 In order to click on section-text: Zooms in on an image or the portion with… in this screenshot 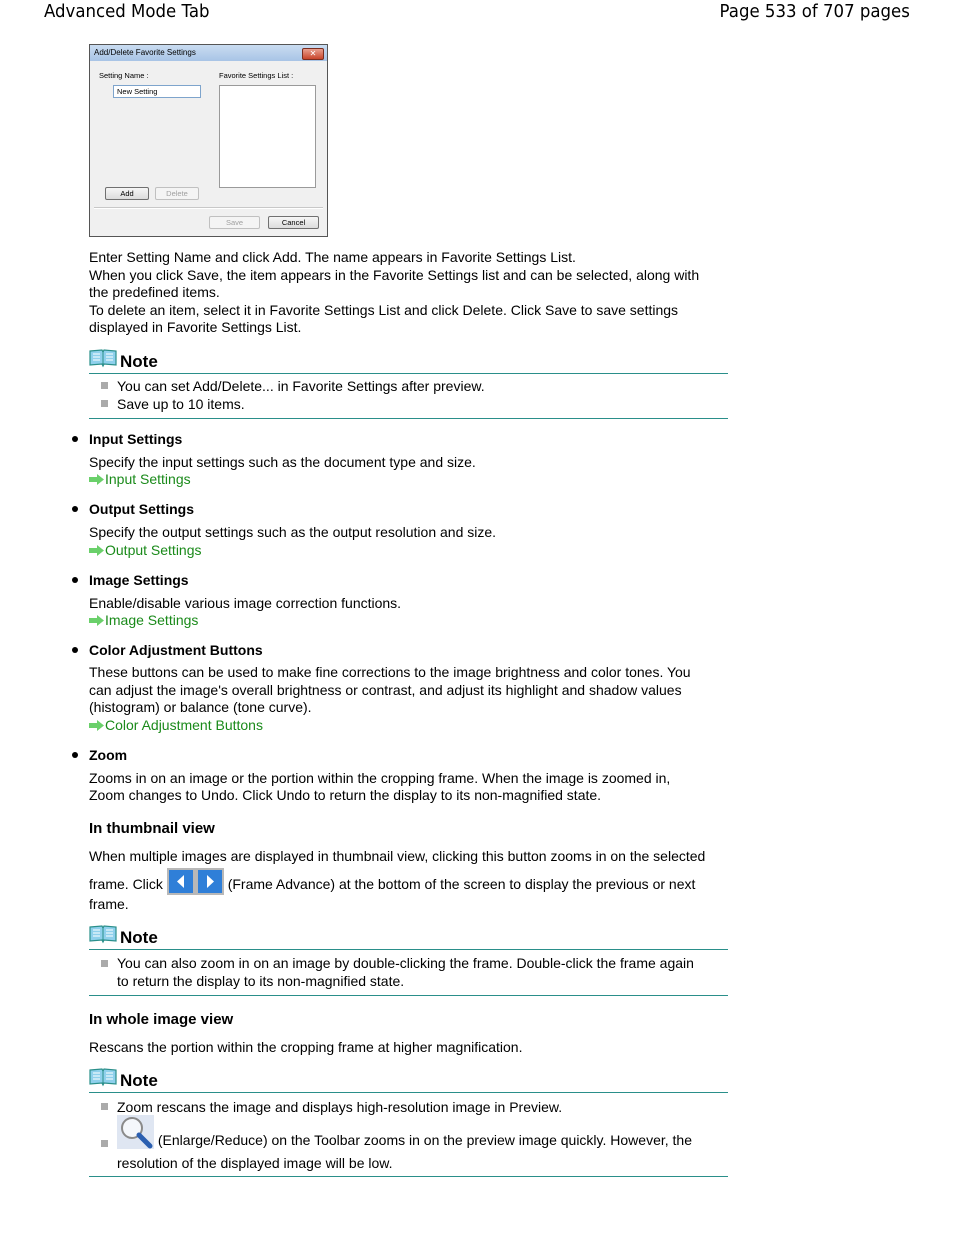, I will do `click(380, 778)`.